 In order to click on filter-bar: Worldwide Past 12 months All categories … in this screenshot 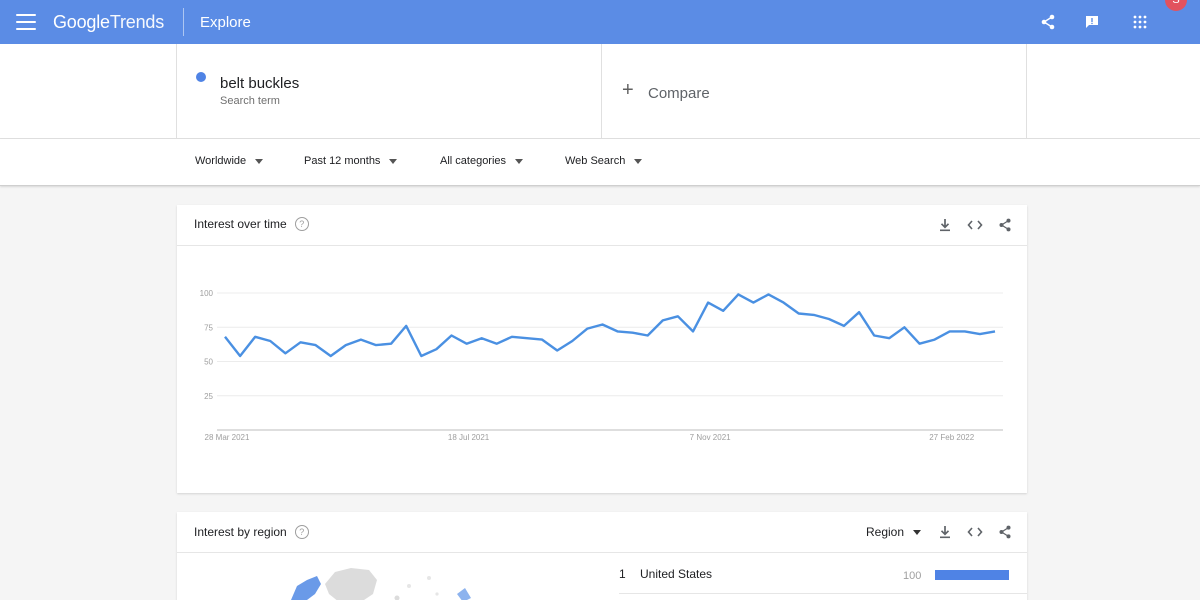, I will do `click(600, 162)`.